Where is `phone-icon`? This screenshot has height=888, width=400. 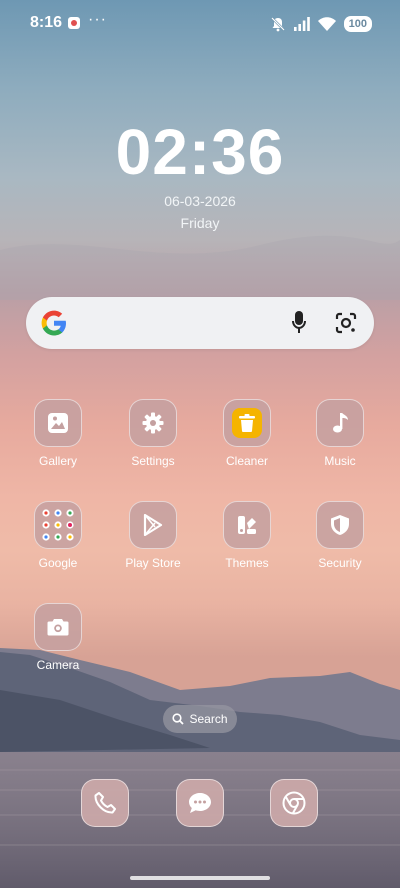 phone-icon is located at coordinates (105, 803).